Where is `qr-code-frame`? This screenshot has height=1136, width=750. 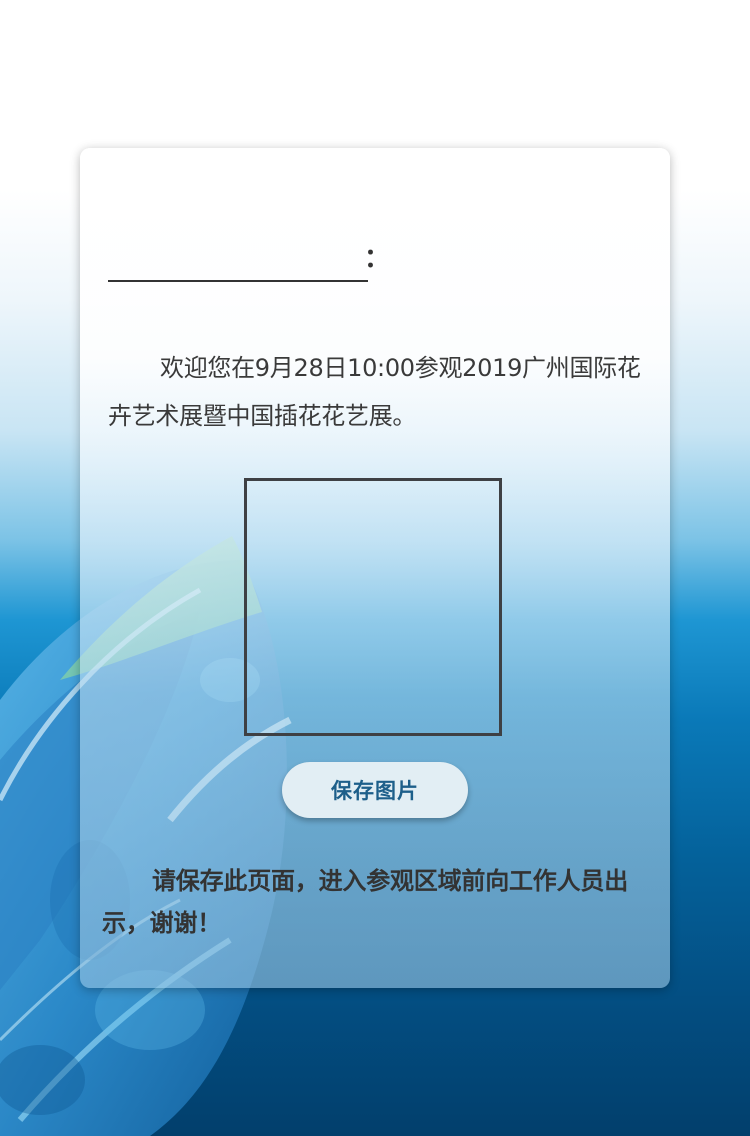 qr-code-frame is located at coordinates (373, 607).